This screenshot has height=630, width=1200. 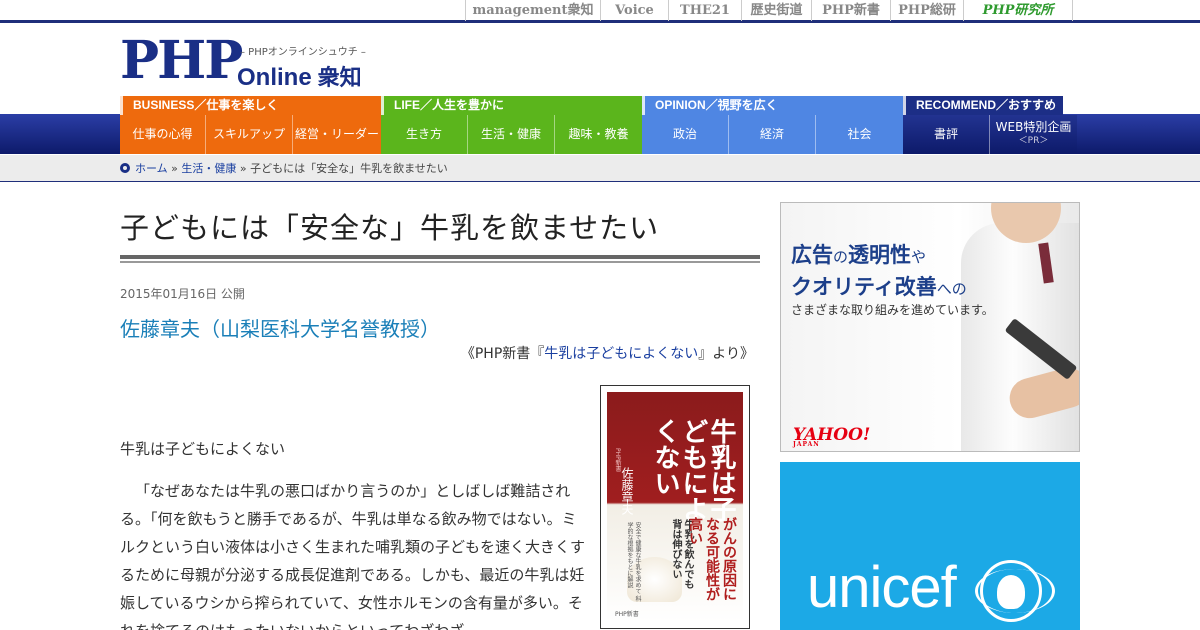 I want to click on book-publisher: PHP新書, so click(x=627, y=614).